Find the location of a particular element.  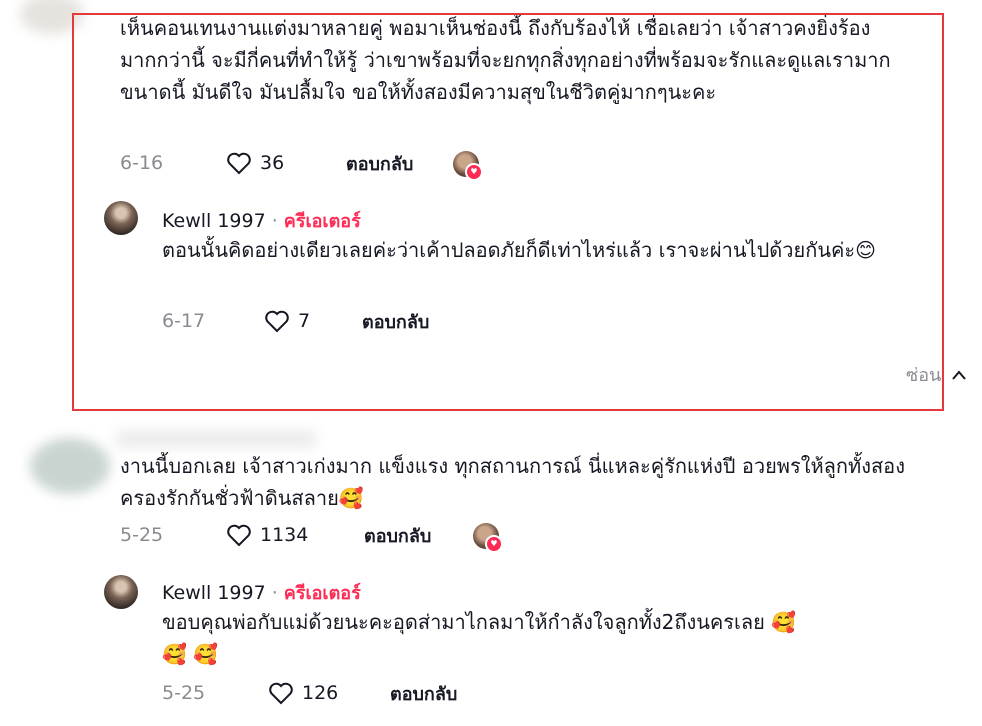

like-count: 126 is located at coordinates (320, 693).